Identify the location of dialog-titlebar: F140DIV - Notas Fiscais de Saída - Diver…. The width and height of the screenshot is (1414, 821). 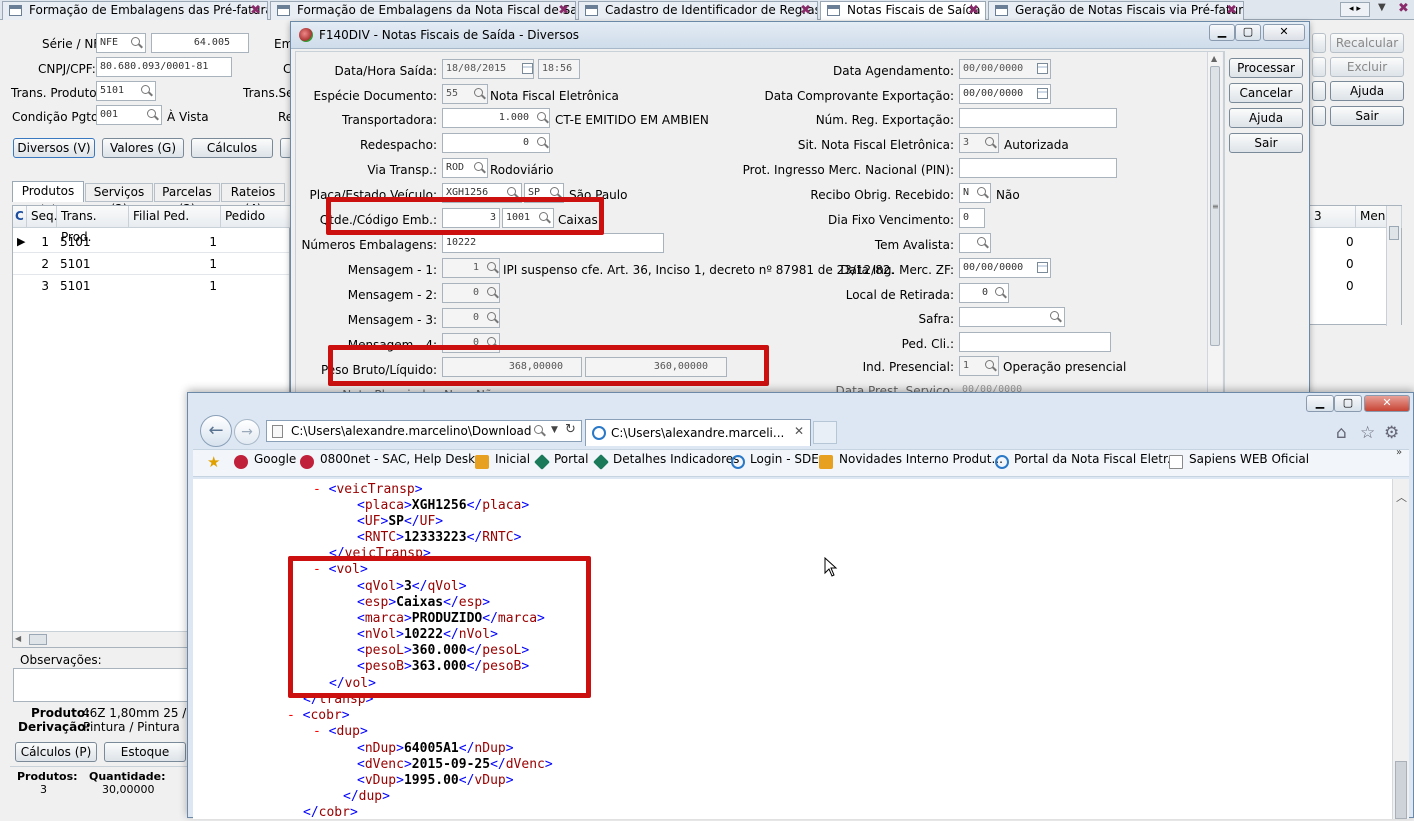
(800, 35).